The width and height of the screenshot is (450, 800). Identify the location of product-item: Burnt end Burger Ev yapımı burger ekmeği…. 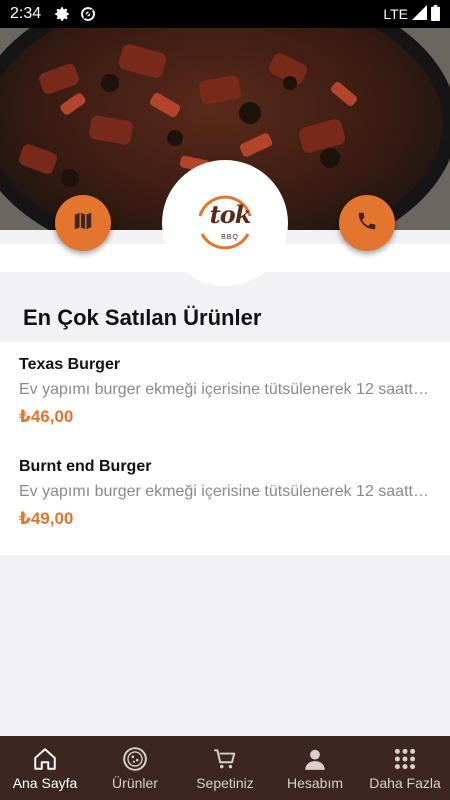
(229, 493).